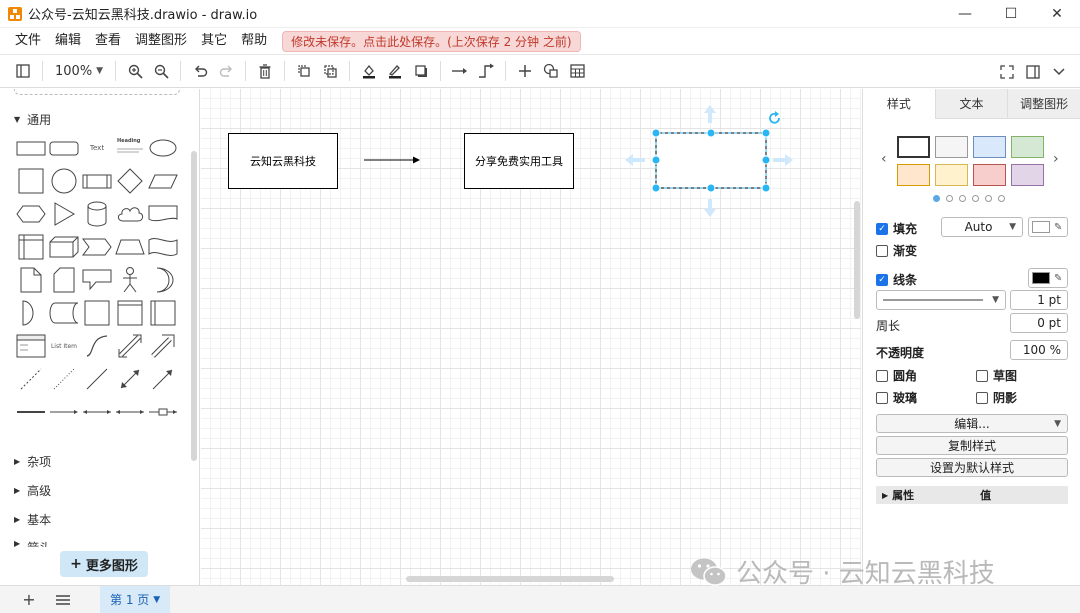  What do you see at coordinates (882, 250) in the screenshot?
I see `gradient-checkbox` at bounding box center [882, 250].